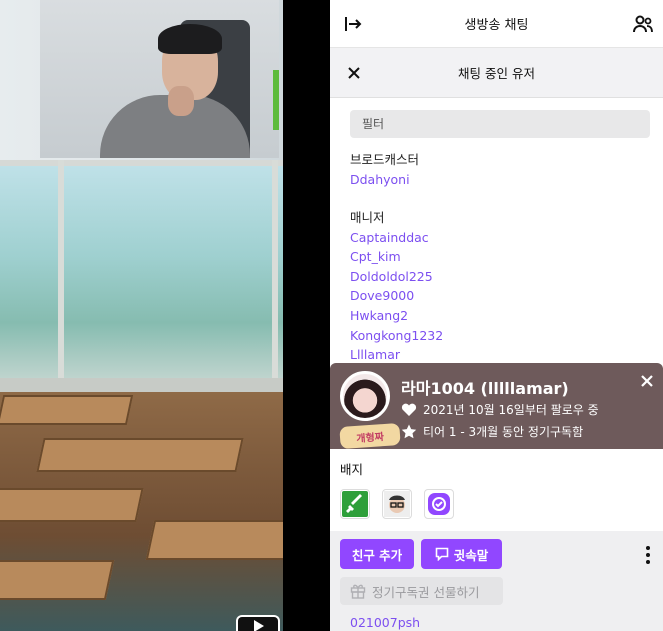 This screenshot has width=663, height=631. What do you see at coordinates (385, 622) in the screenshot?
I see `user-item-peek: 021007psh` at bounding box center [385, 622].